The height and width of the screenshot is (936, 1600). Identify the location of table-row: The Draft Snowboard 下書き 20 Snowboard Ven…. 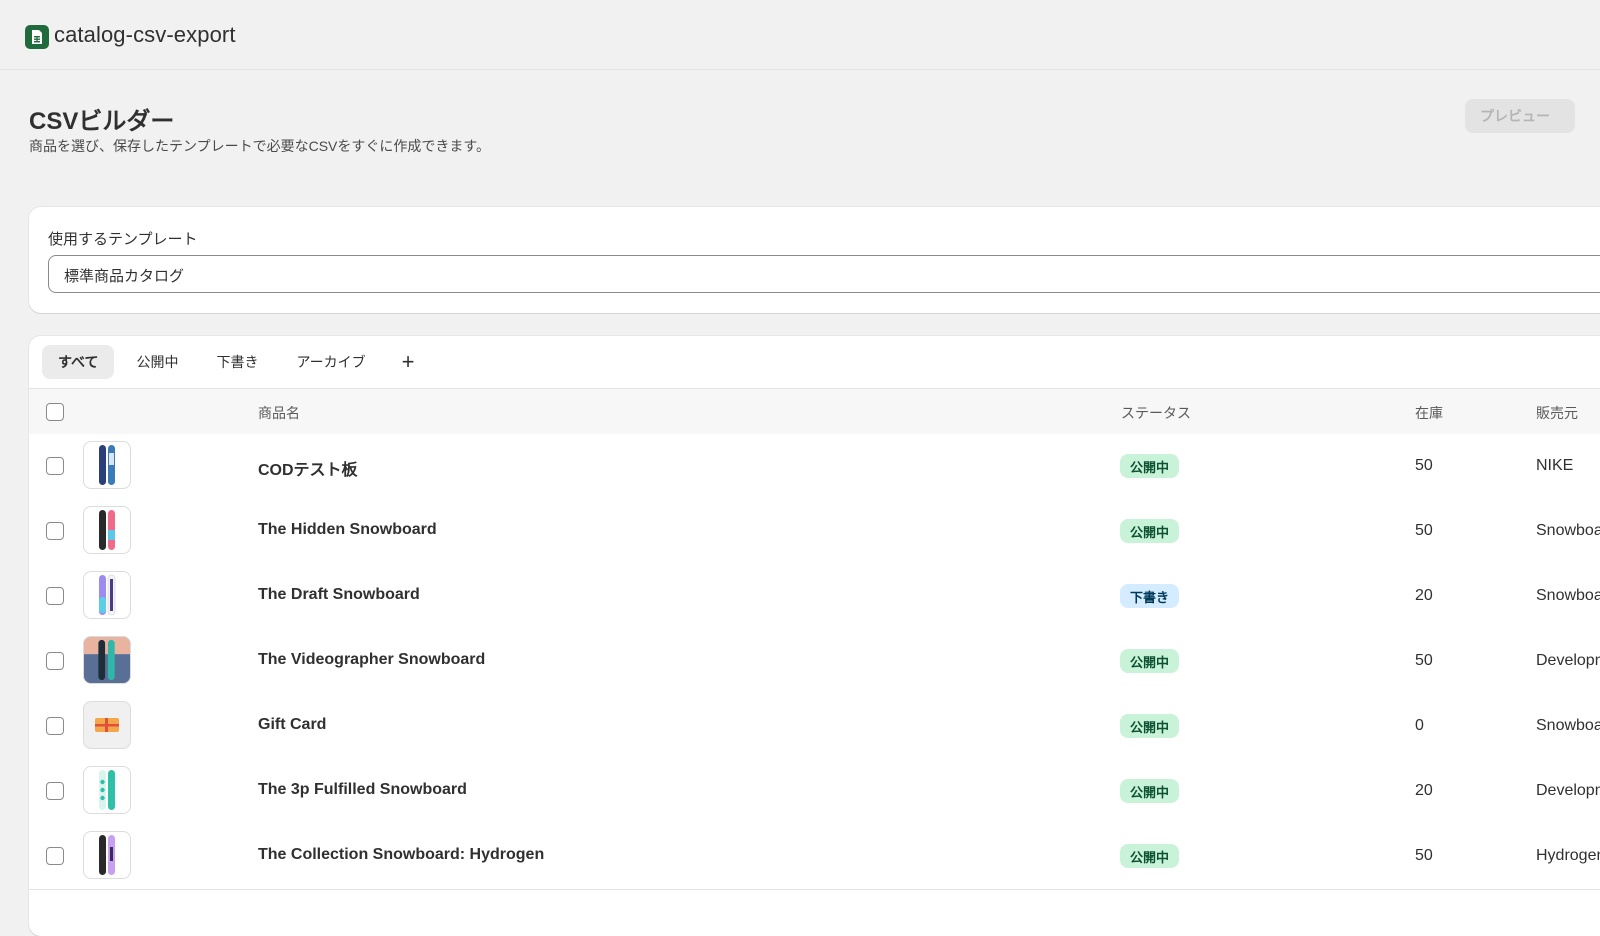
(814, 597).